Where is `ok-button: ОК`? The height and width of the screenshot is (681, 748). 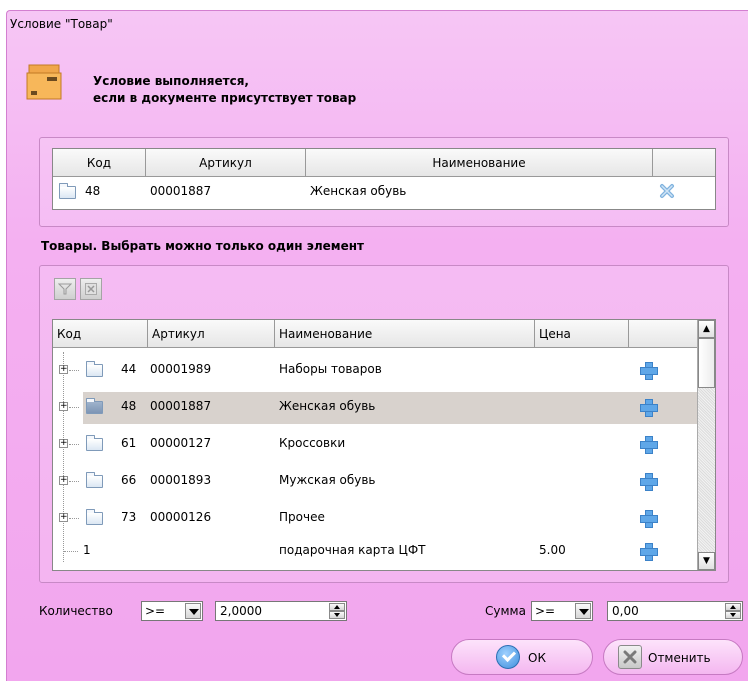
ok-button: ОК is located at coordinates (522, 657).